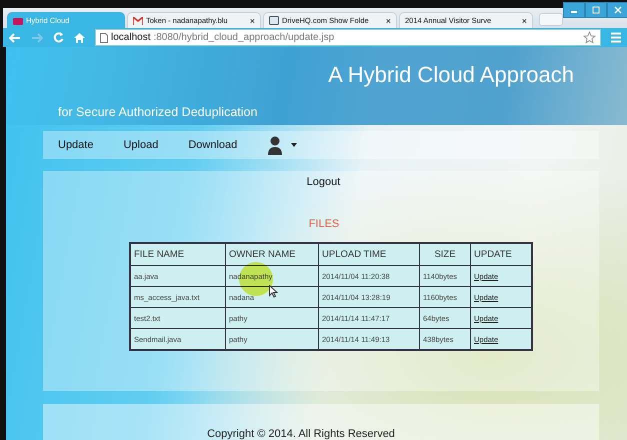 The image size is (627, 440). I want to click on drive-icon, so click(274, 20).